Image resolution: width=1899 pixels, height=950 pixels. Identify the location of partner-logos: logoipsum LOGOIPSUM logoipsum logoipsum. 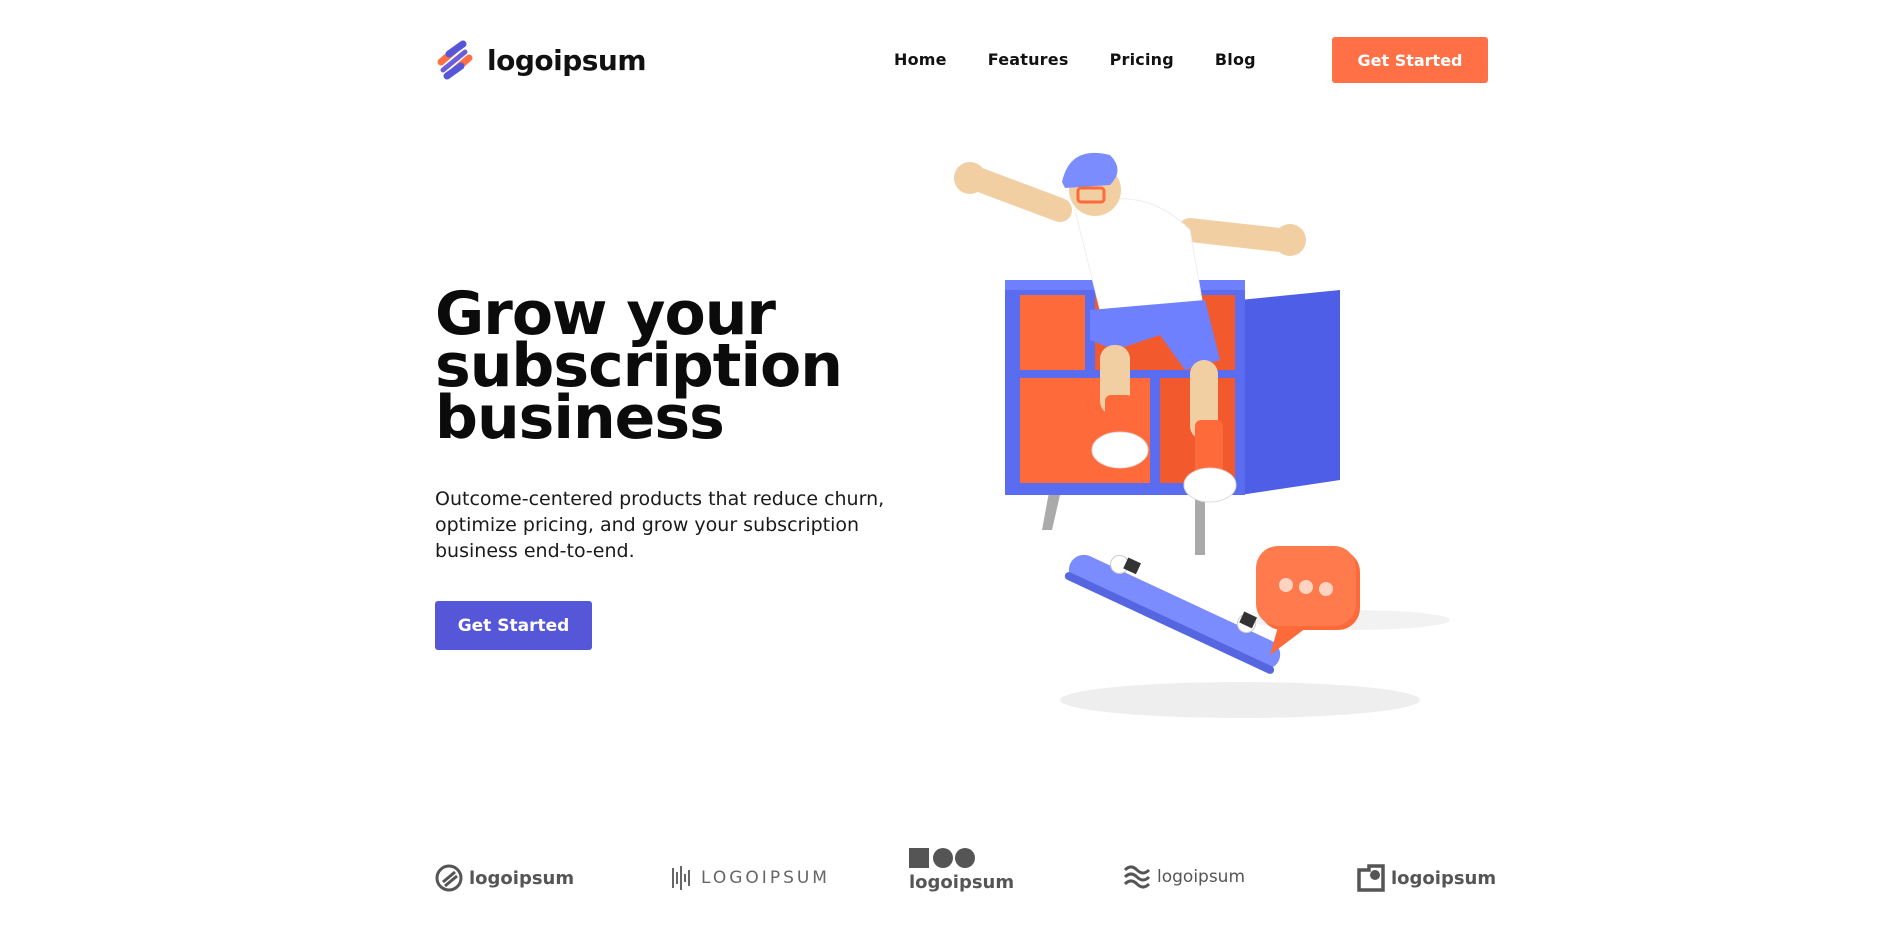
(965, 879).